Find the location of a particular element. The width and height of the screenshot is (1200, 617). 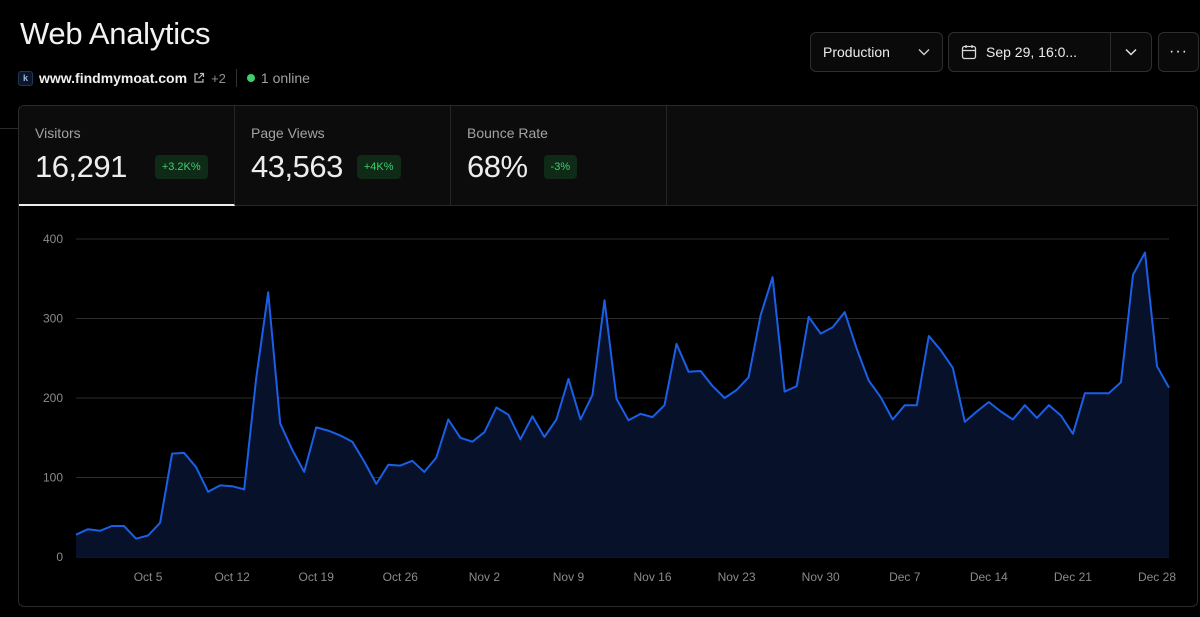

external-link-icon is located at coordinates (199, 78).